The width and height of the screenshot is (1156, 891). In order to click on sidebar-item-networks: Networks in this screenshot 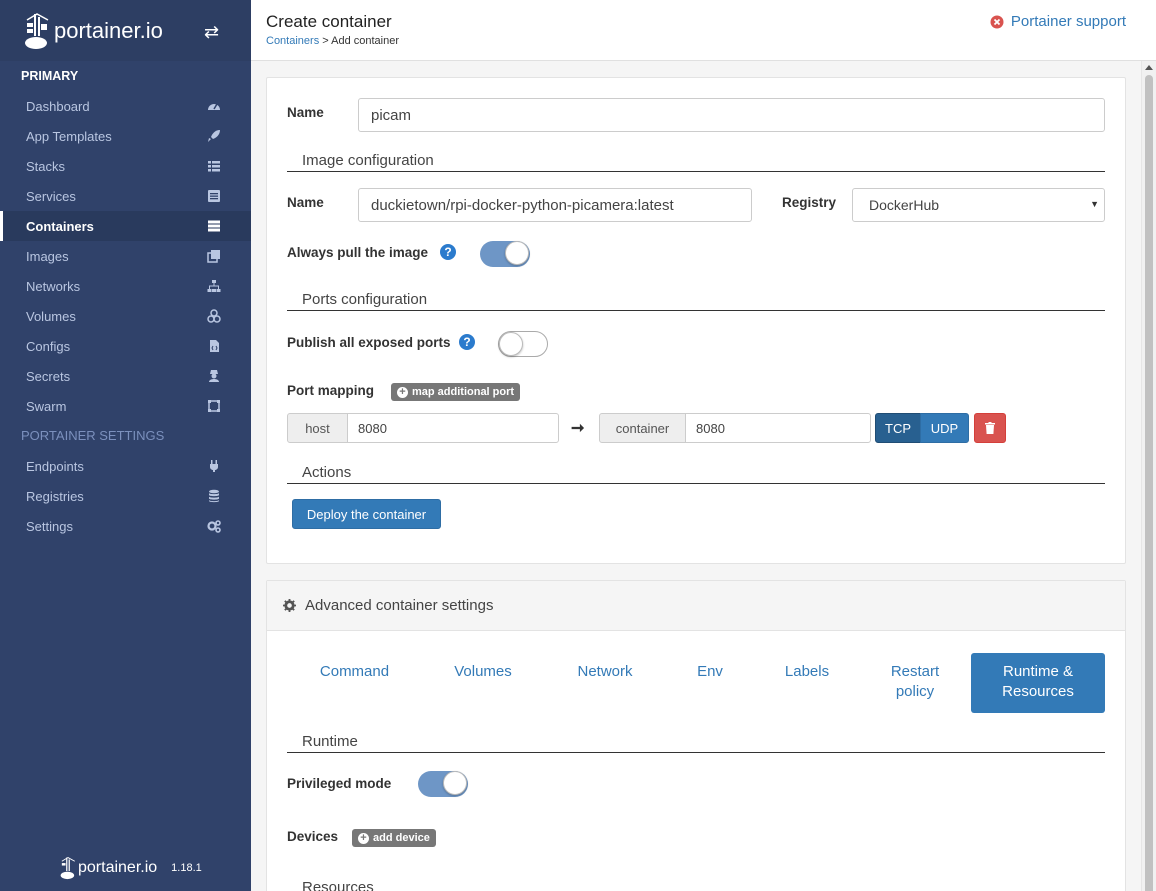, I will do `click(125, 286)`.